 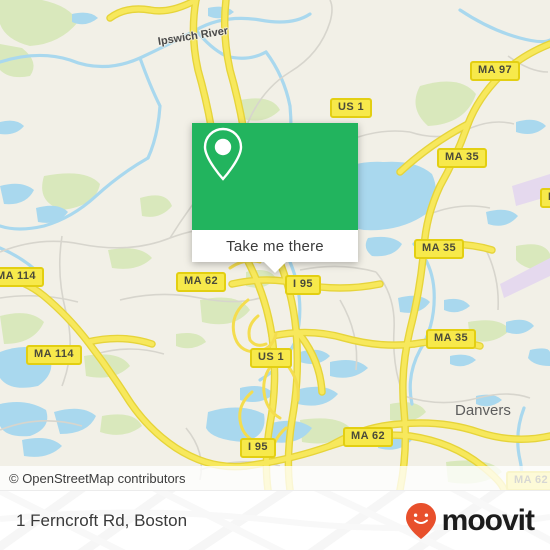 I want to click on callout-action-bar: Take me there, so click(x=275, y=246).